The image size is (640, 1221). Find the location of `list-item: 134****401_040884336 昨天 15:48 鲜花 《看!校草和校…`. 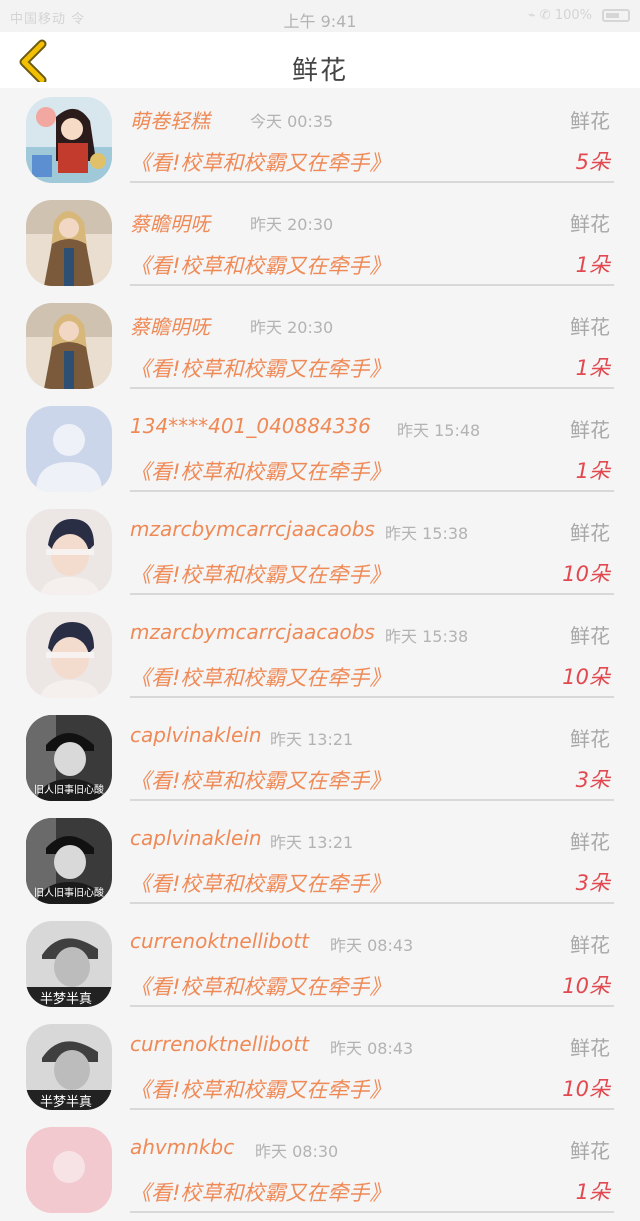

list-item: 134****401_040884336 昨天 15:48 鲜花 《看!校草和校… is located at coordinates (320, 448).